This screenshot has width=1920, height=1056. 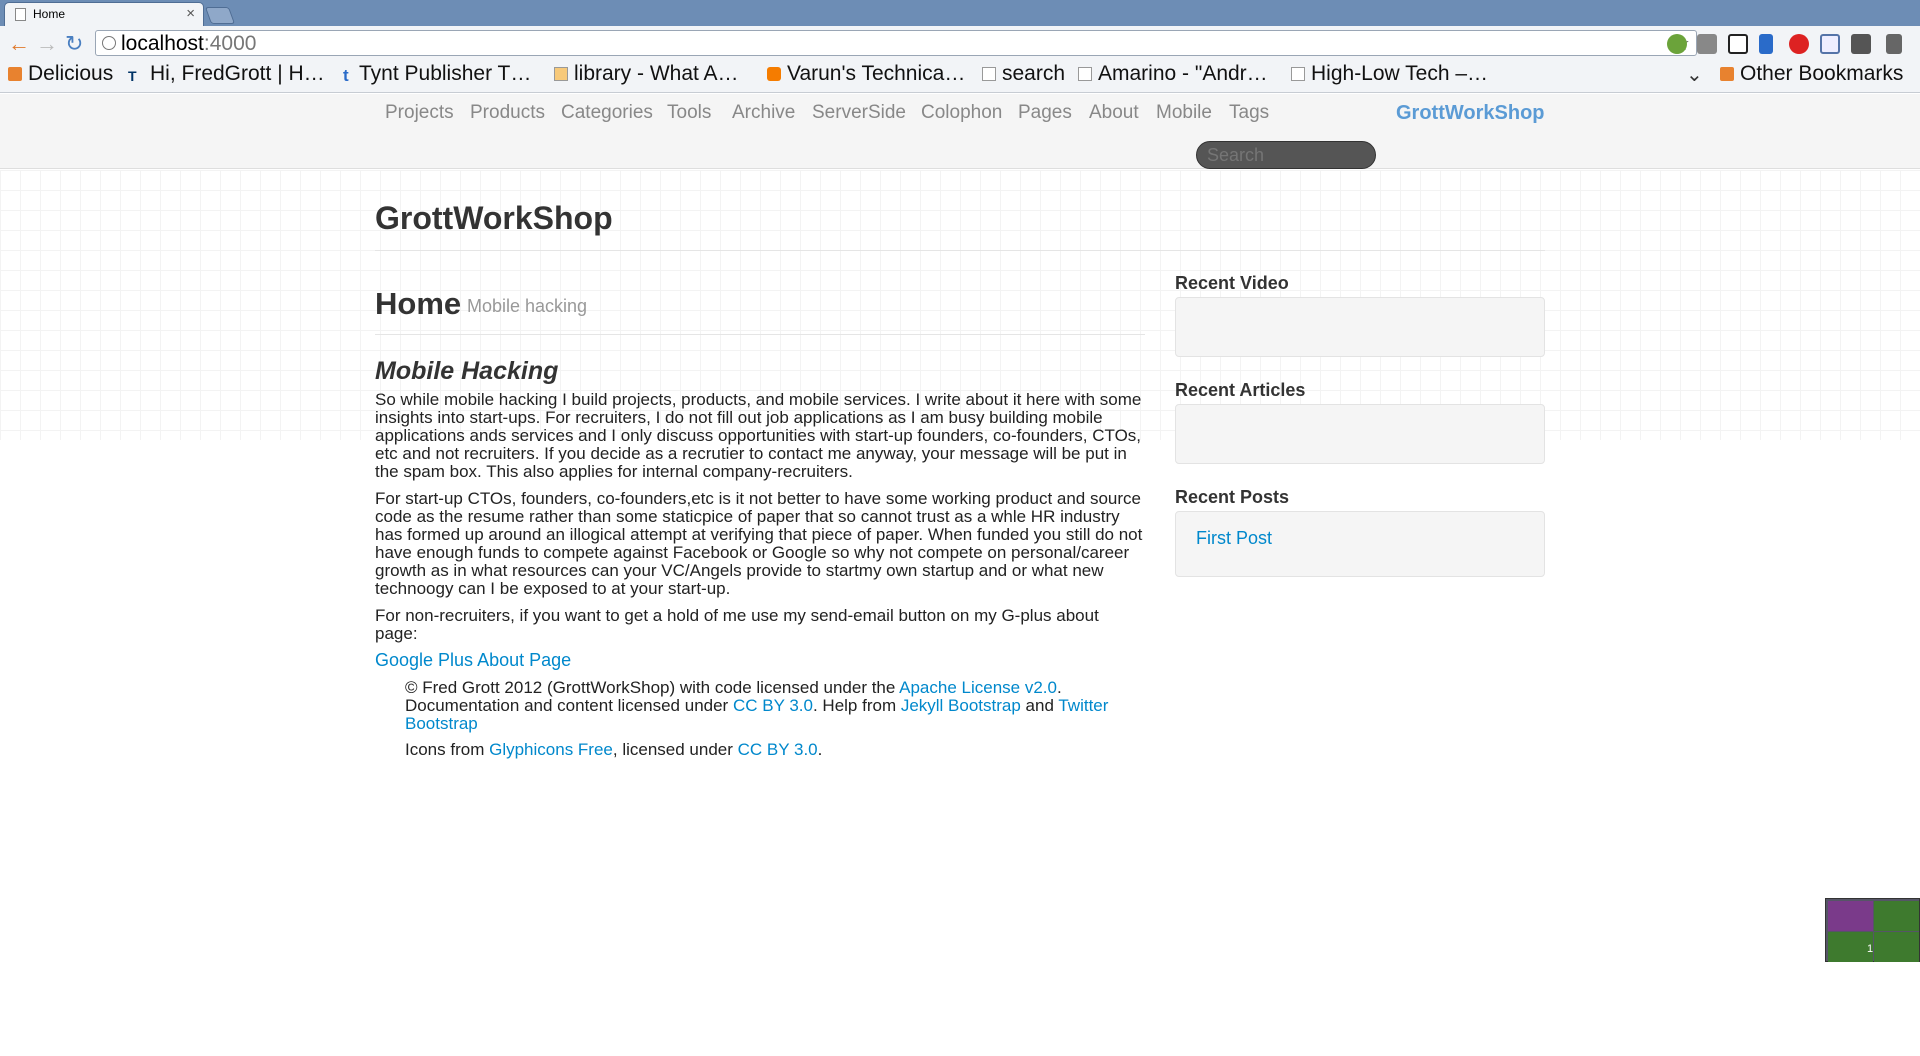 What do you see at coordinates (507, 113) in the screenshot?
I see `nav-products: Products` at bounding box center [507, 113].